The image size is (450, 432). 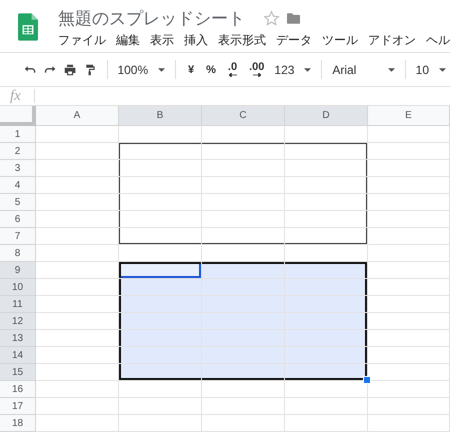 What do you see at coordinates (18, 168) in the screenshot?
I see `row-header: 3` at bounding box center [18, 168].